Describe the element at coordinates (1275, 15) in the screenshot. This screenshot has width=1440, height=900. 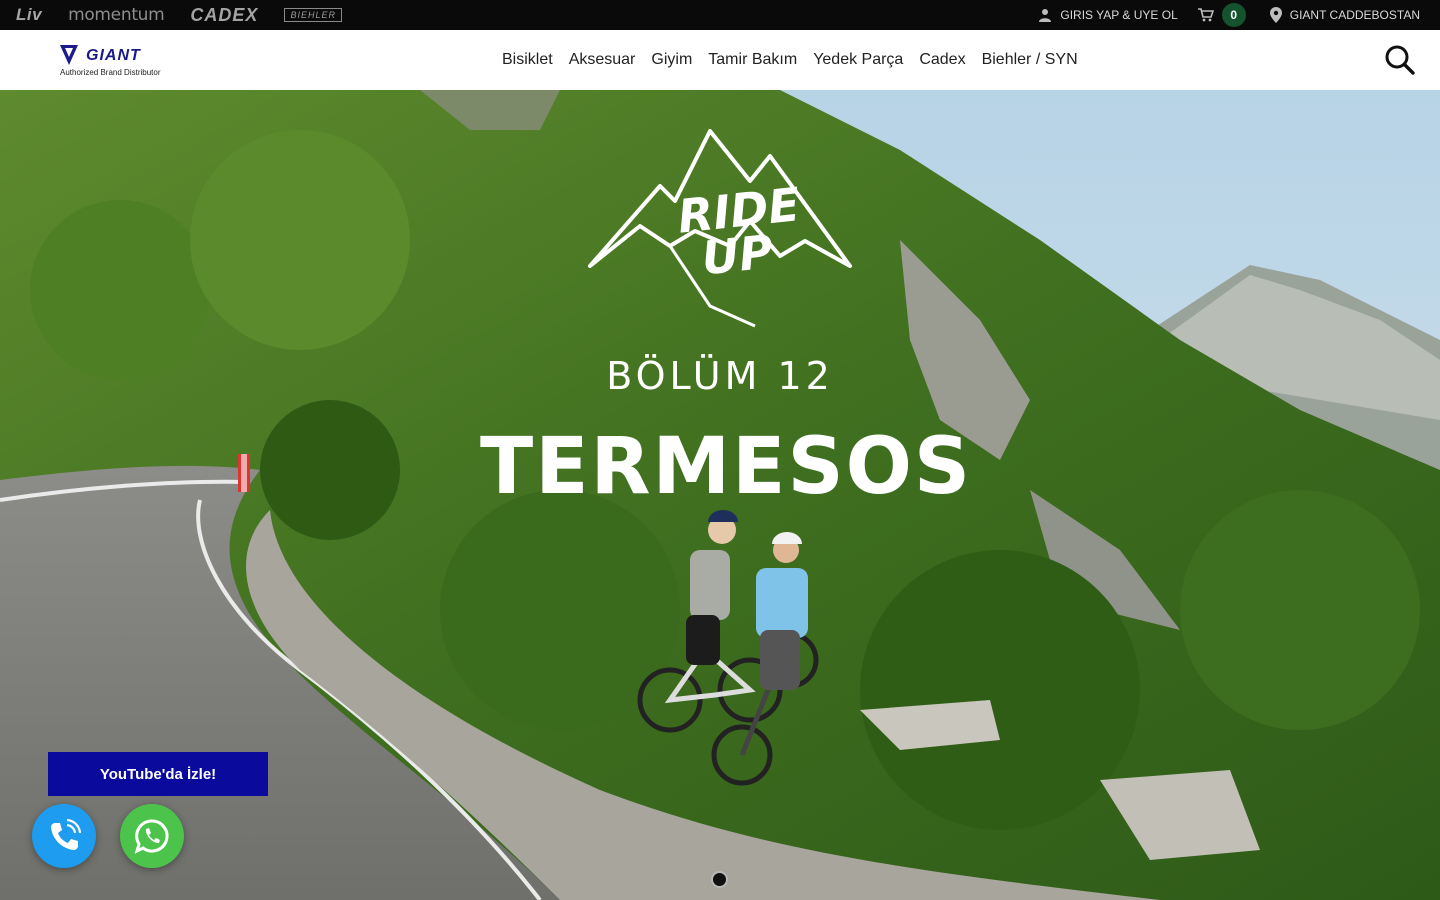
I see `location-pin-icon` at that location.